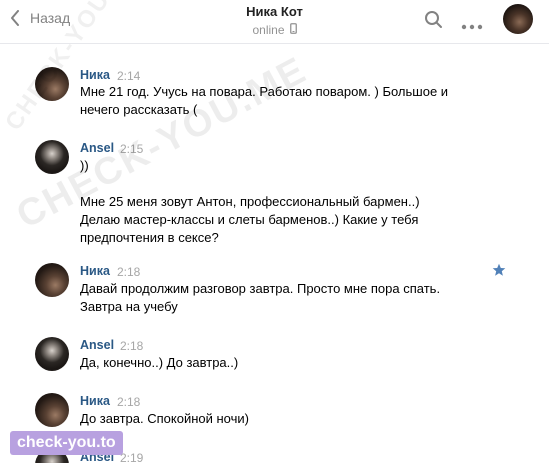 Image resolution: width=549 pixels, height=463 pixels. I want to click on online-status: online, so click(274, 30).